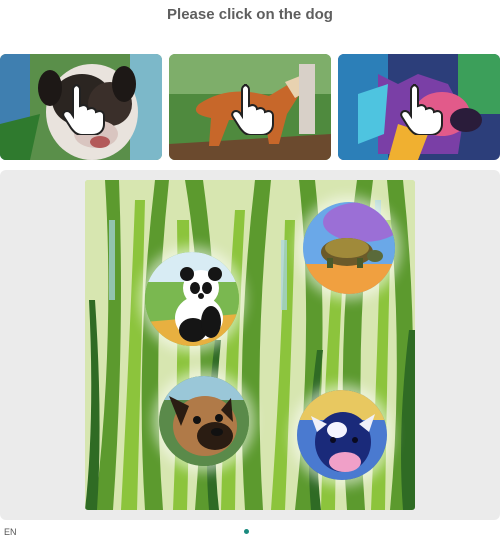 The width and height of the screenshot is (500, 537). I want to click on footer: EN, so click(250, 531).